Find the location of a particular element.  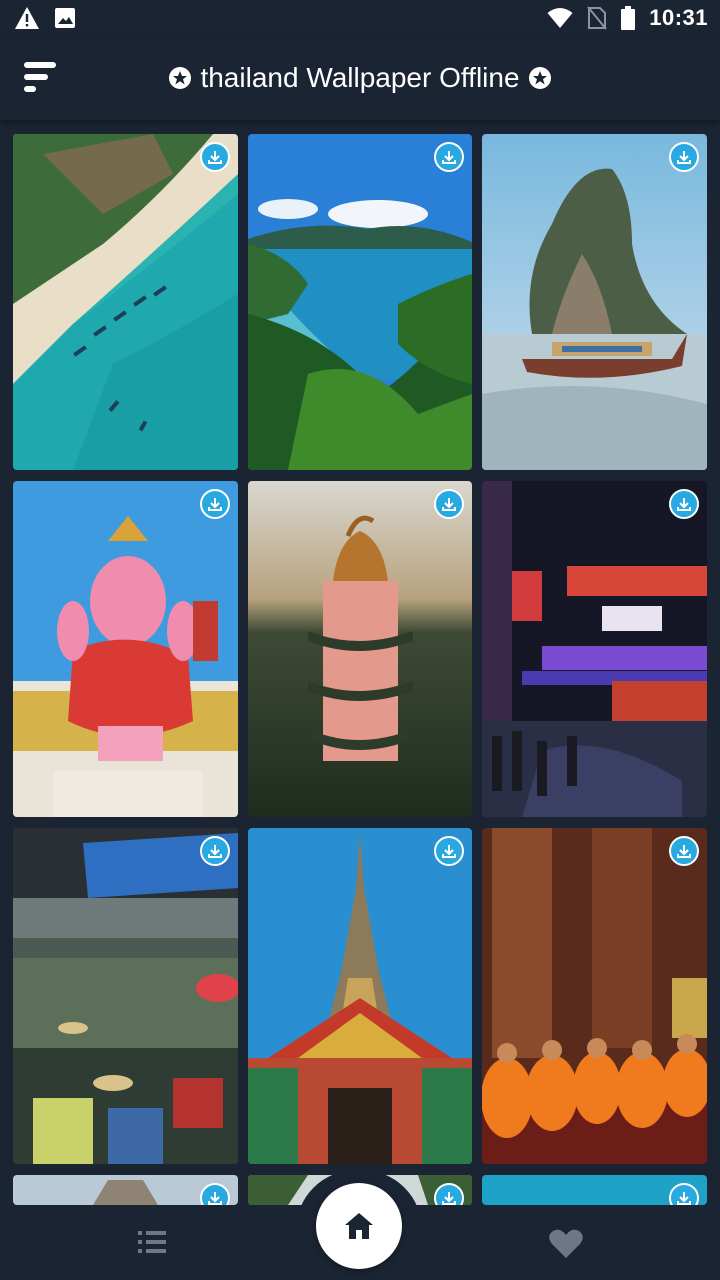

wallpaper-tile-stupa is located at coordinates (125, 1190).